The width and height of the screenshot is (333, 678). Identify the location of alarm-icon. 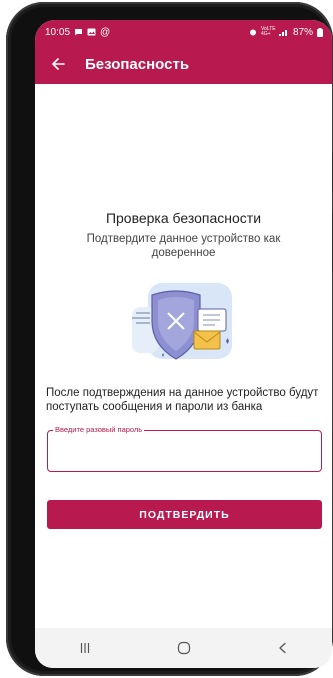
(252, 32).